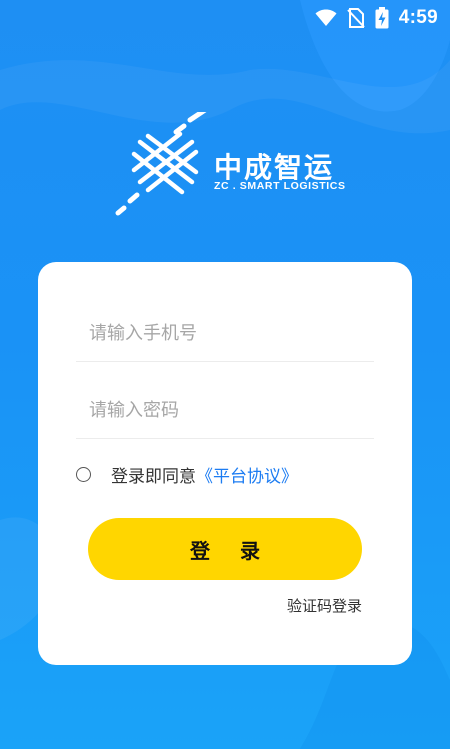  Describe the element at coordinates (418, 17) in the screenshot. I see `status-time: 4:59` at that location.